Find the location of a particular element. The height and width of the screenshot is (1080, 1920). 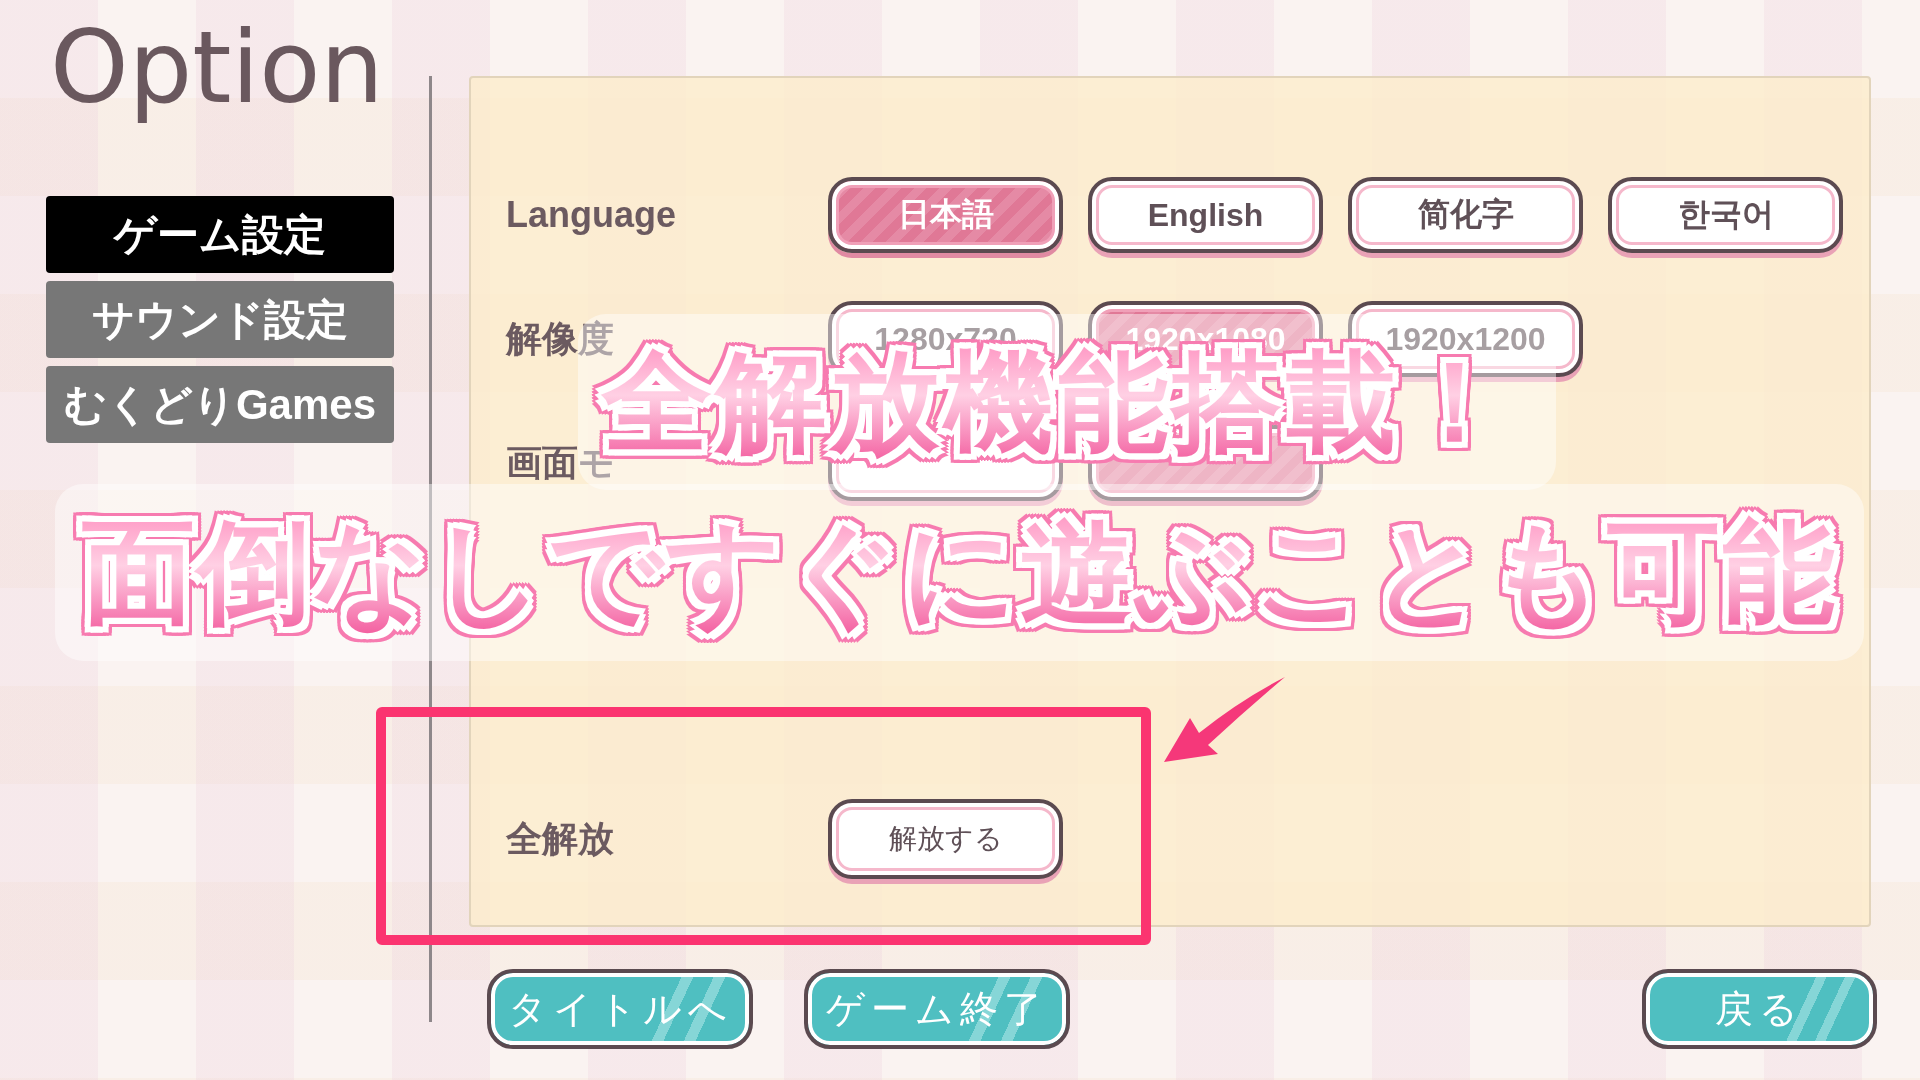

sidebar-tab: ゲーム設定 is located at coordinates (220, 234).